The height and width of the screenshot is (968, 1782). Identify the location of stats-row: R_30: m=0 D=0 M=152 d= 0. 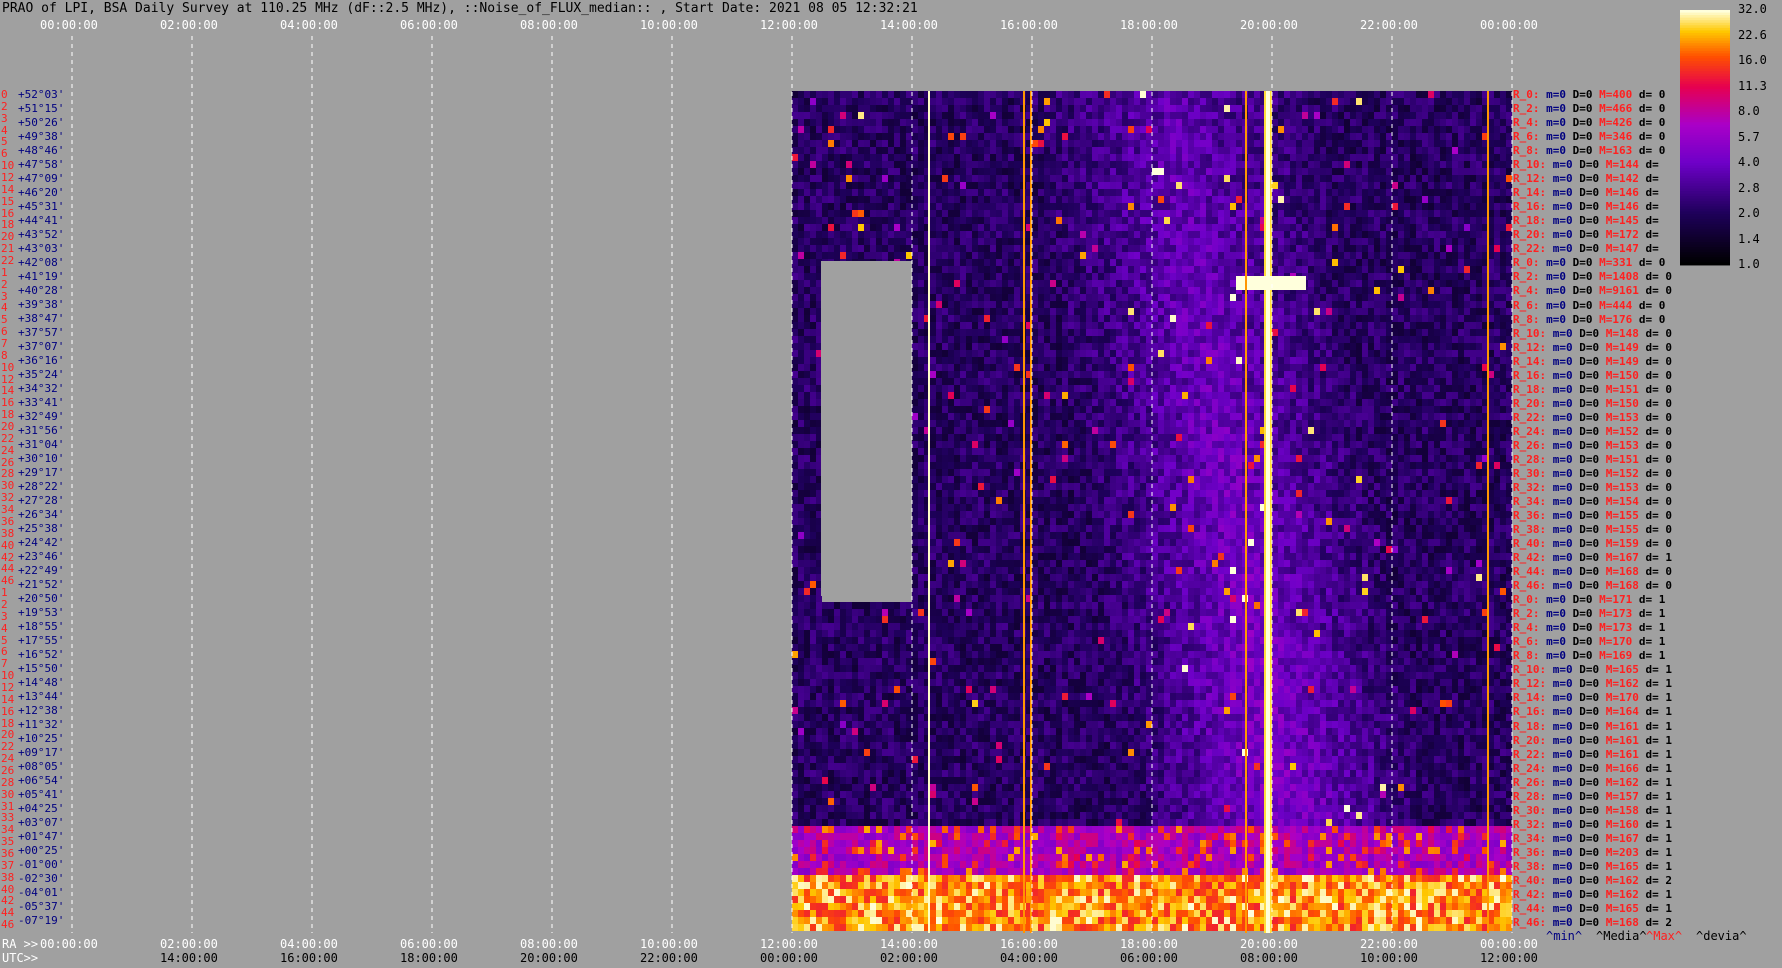
(1592, 473).